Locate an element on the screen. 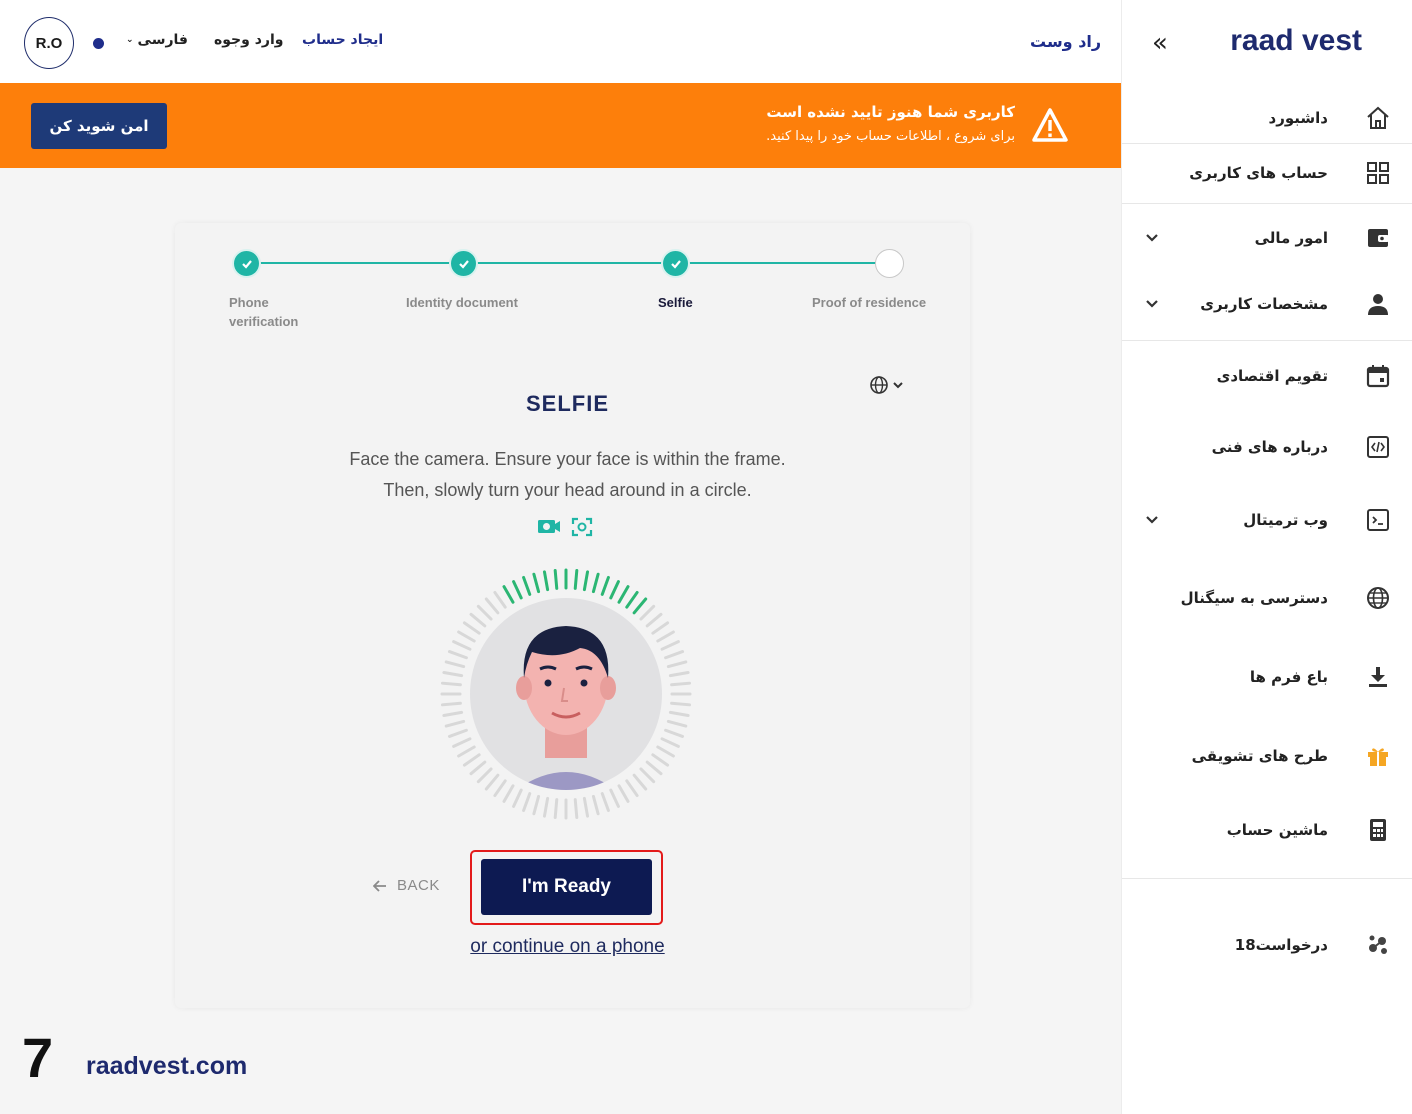  collapse-icon: « is located at coordinates (1160, 43).